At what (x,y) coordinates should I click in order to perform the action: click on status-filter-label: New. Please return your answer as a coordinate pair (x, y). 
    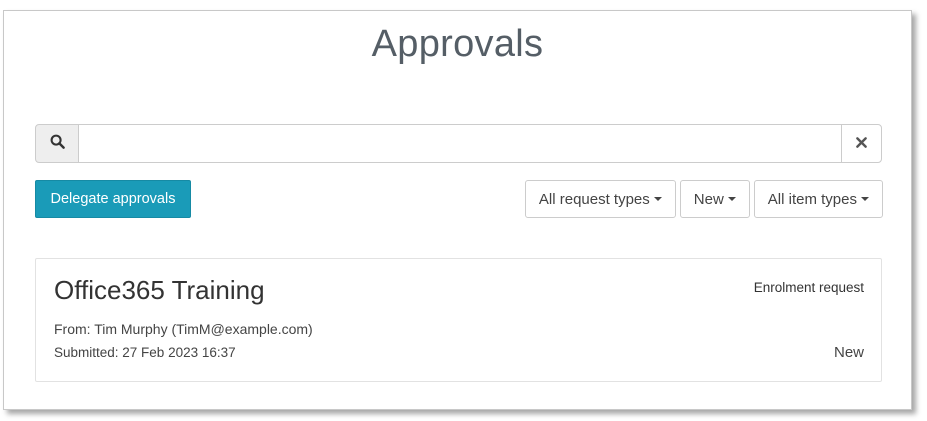
    Looking at the image, I should click on (708, 199).